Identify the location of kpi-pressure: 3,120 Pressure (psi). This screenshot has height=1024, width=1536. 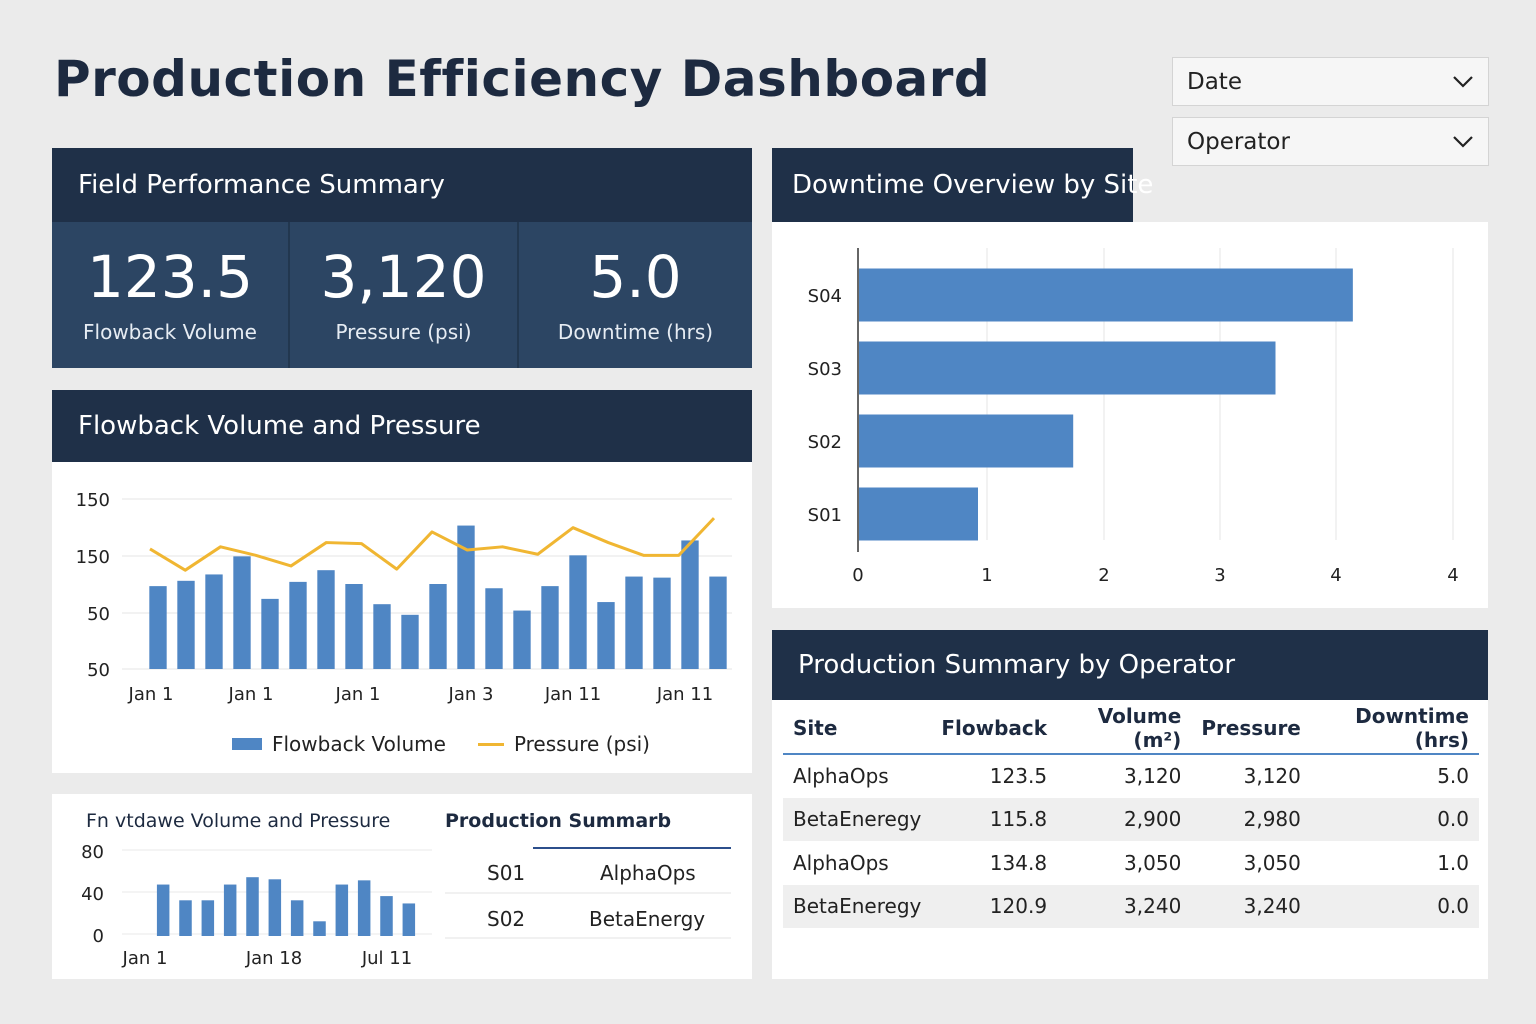
(402, 295).